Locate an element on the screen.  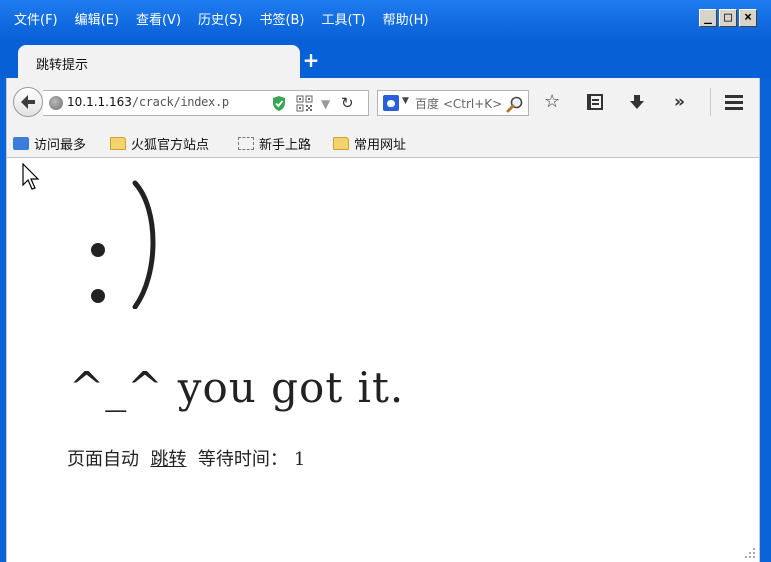
tab-active: 跳转提示 is located at coordinates (159, 61).